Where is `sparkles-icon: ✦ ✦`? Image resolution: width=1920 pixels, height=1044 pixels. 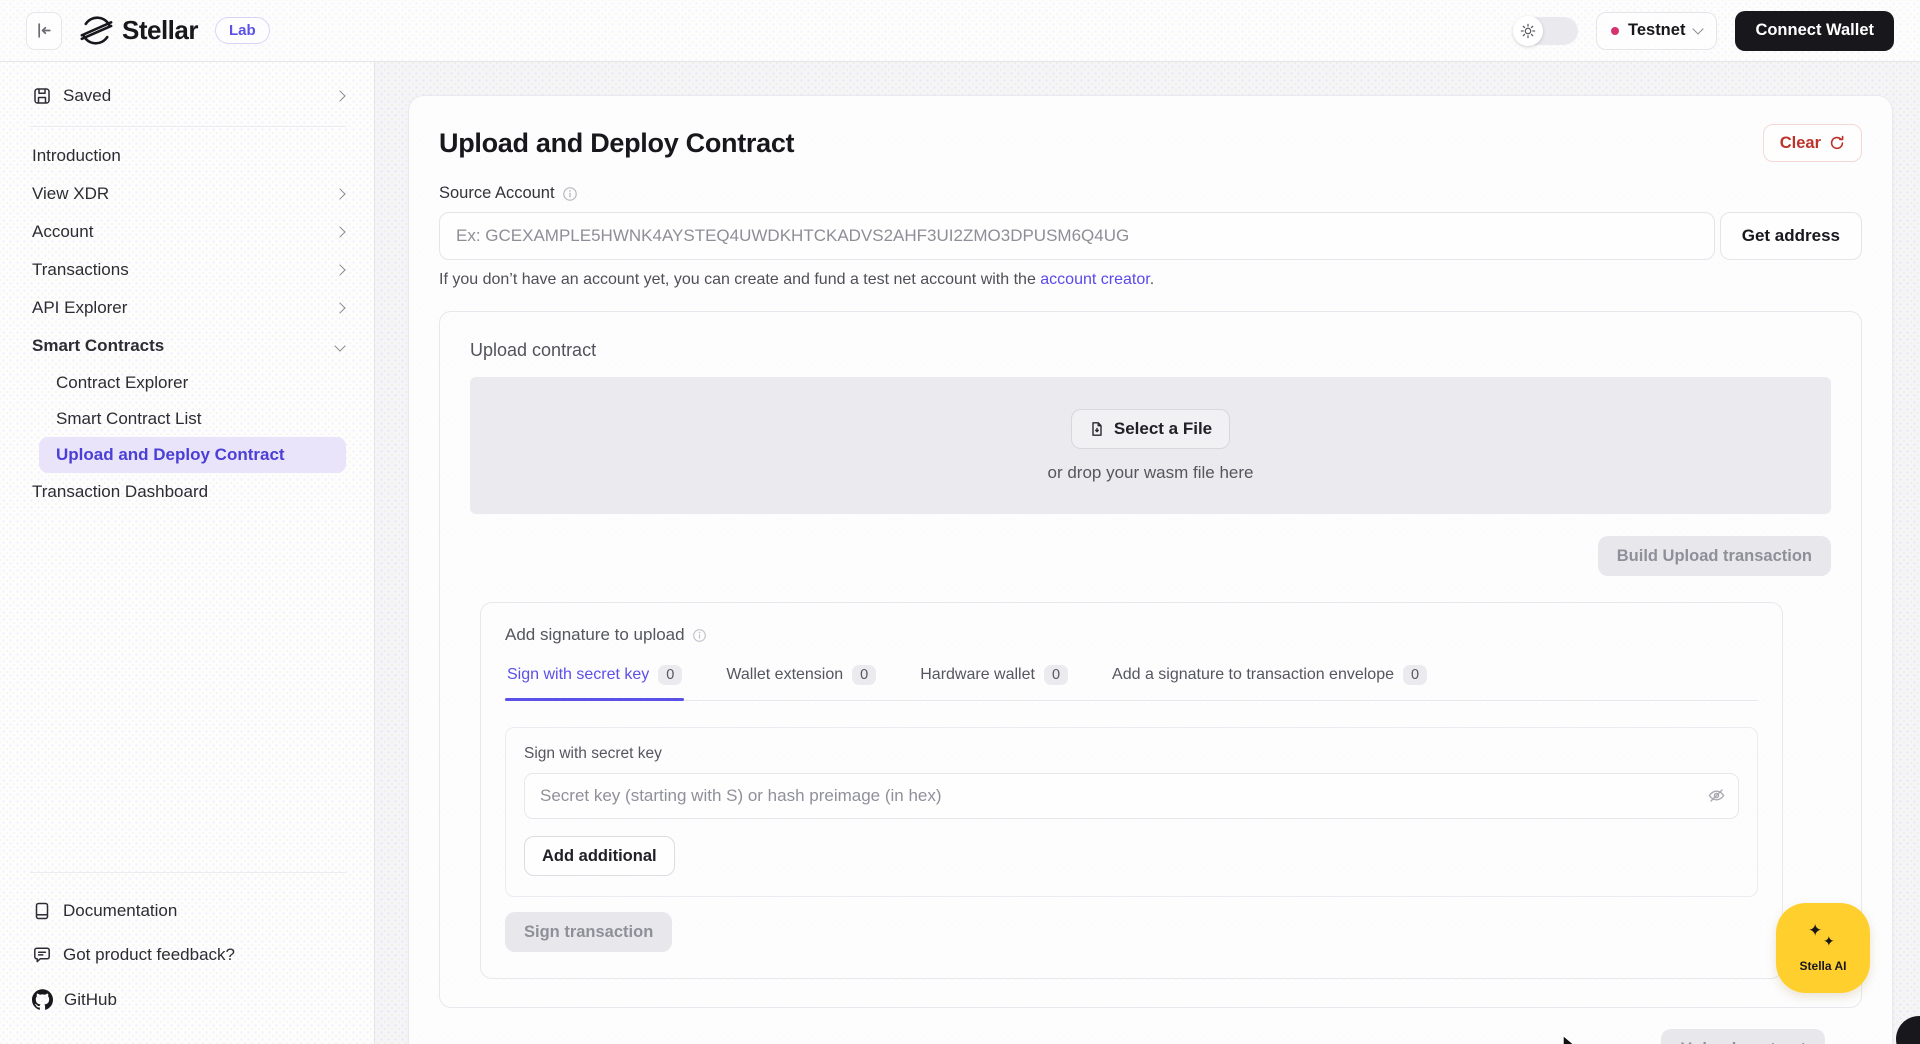 sparkles-icon: ✦ ✦ is located at coordinates (1823, 939).